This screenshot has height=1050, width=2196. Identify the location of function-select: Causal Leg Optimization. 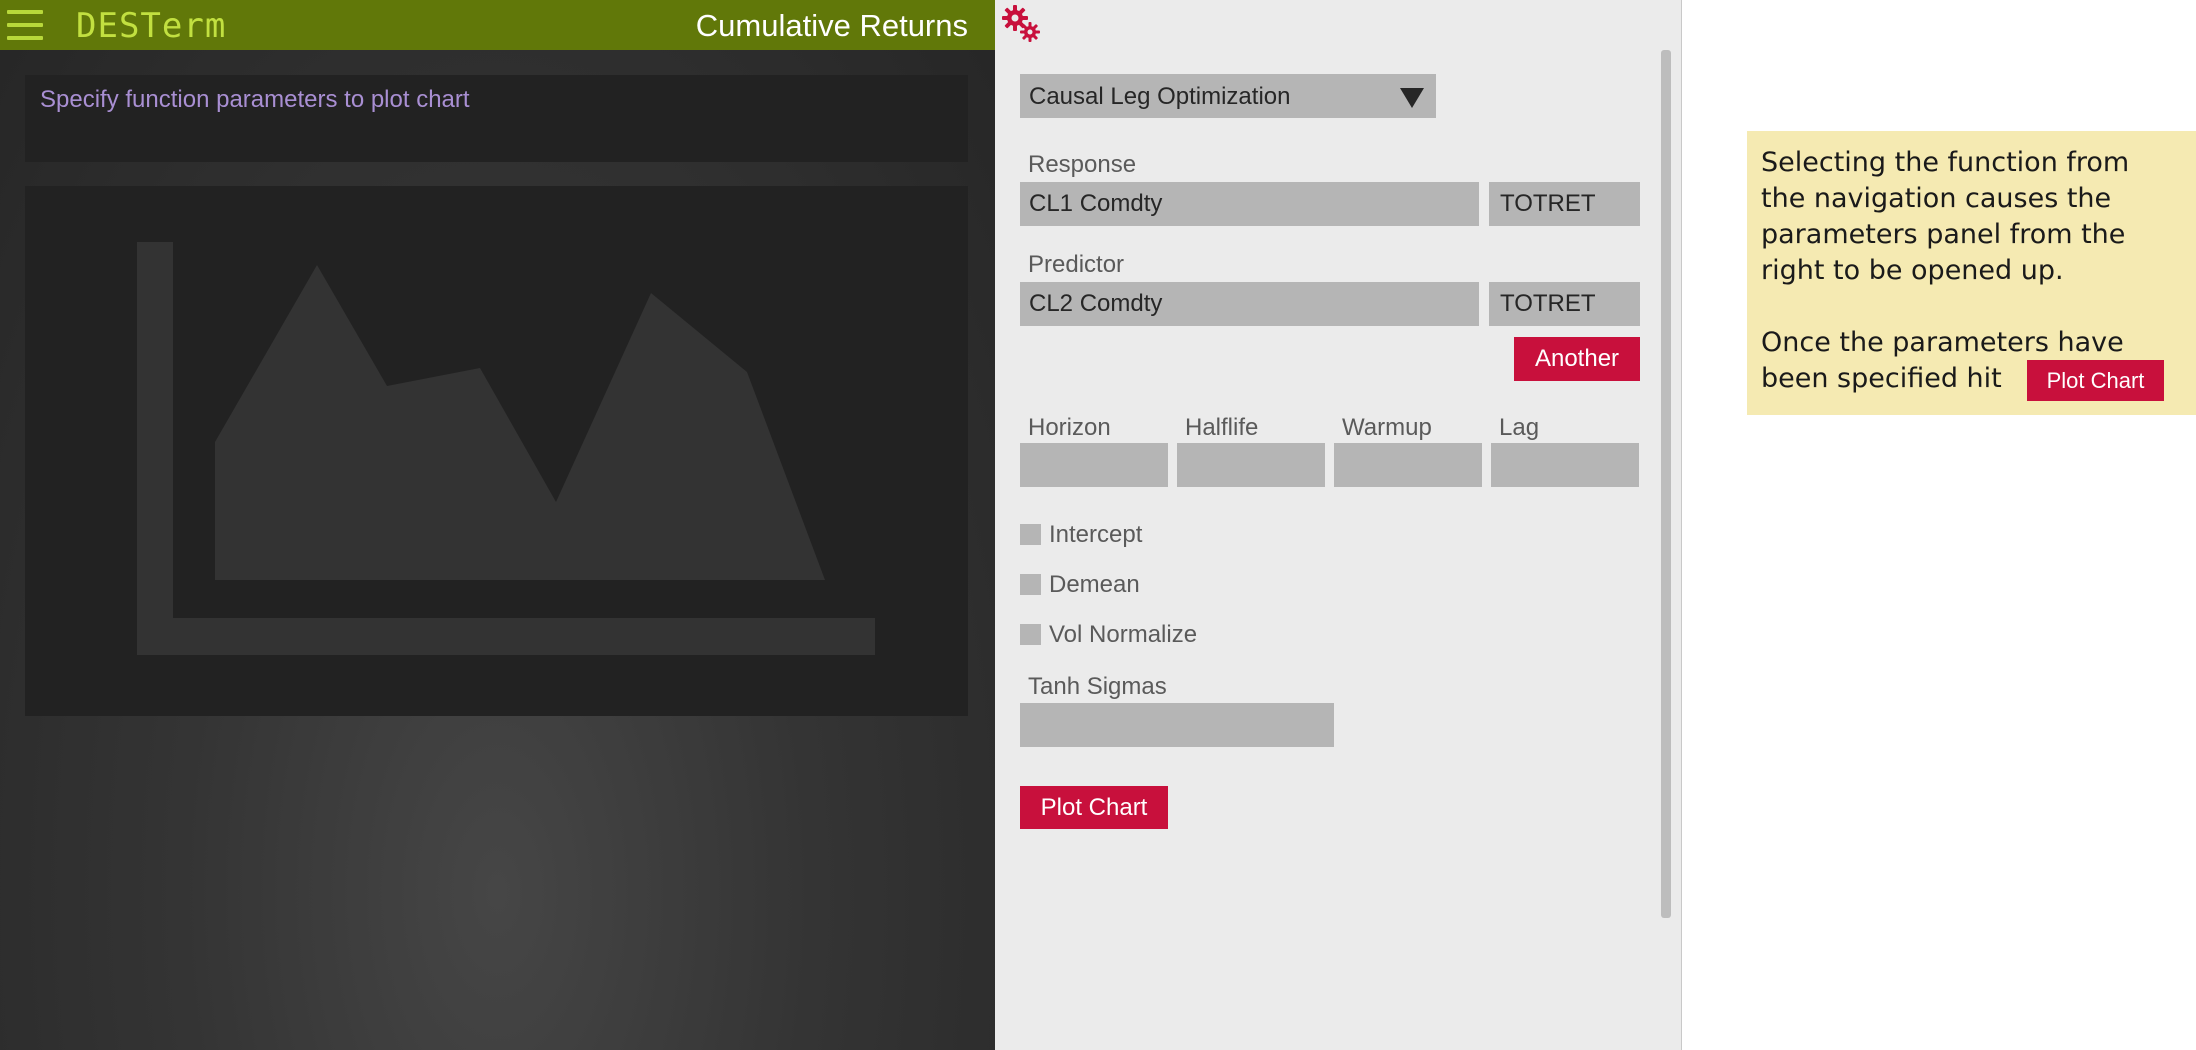
(1228, 96).